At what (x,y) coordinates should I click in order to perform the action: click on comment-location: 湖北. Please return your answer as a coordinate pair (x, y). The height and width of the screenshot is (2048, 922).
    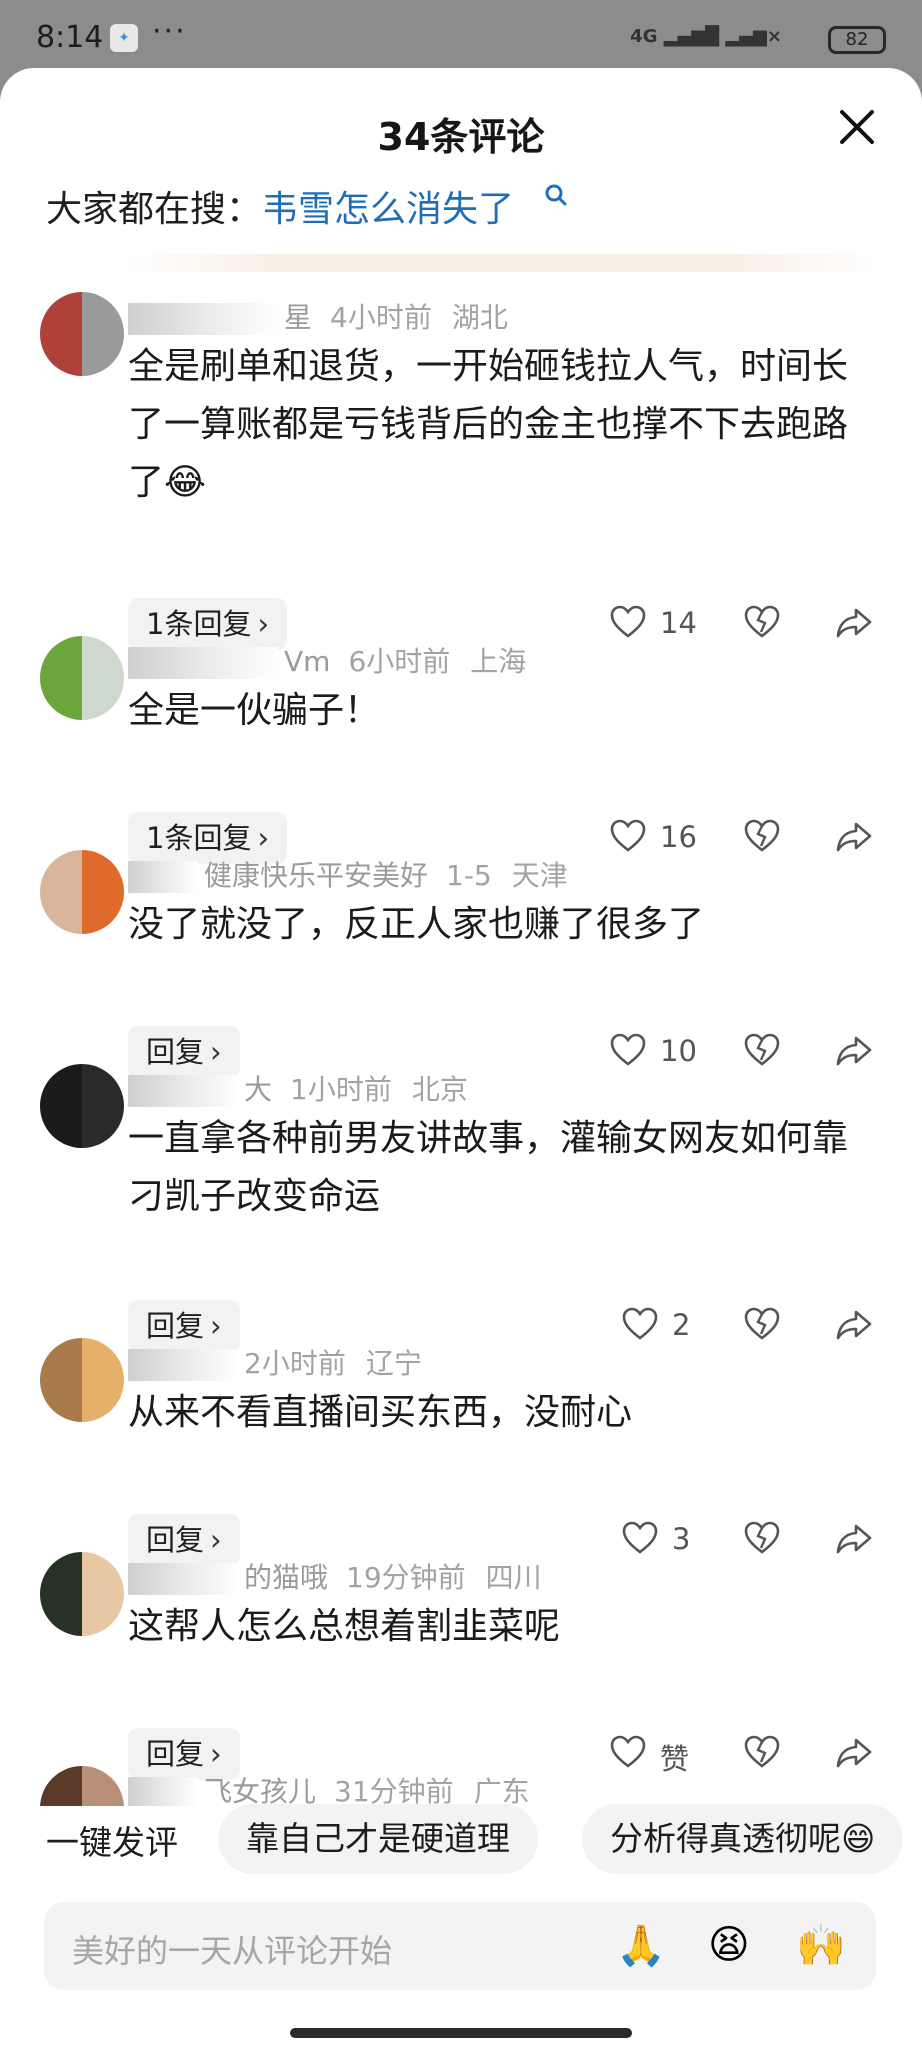
    Looking at the image, I should click on (479, 317).